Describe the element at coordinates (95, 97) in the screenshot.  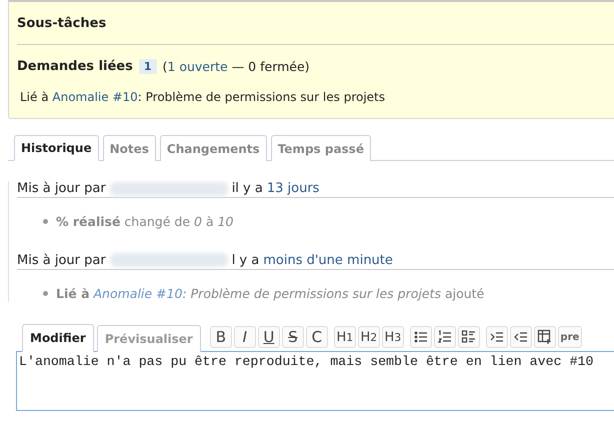
I see `issue-link: Anomalie #10` at that location.